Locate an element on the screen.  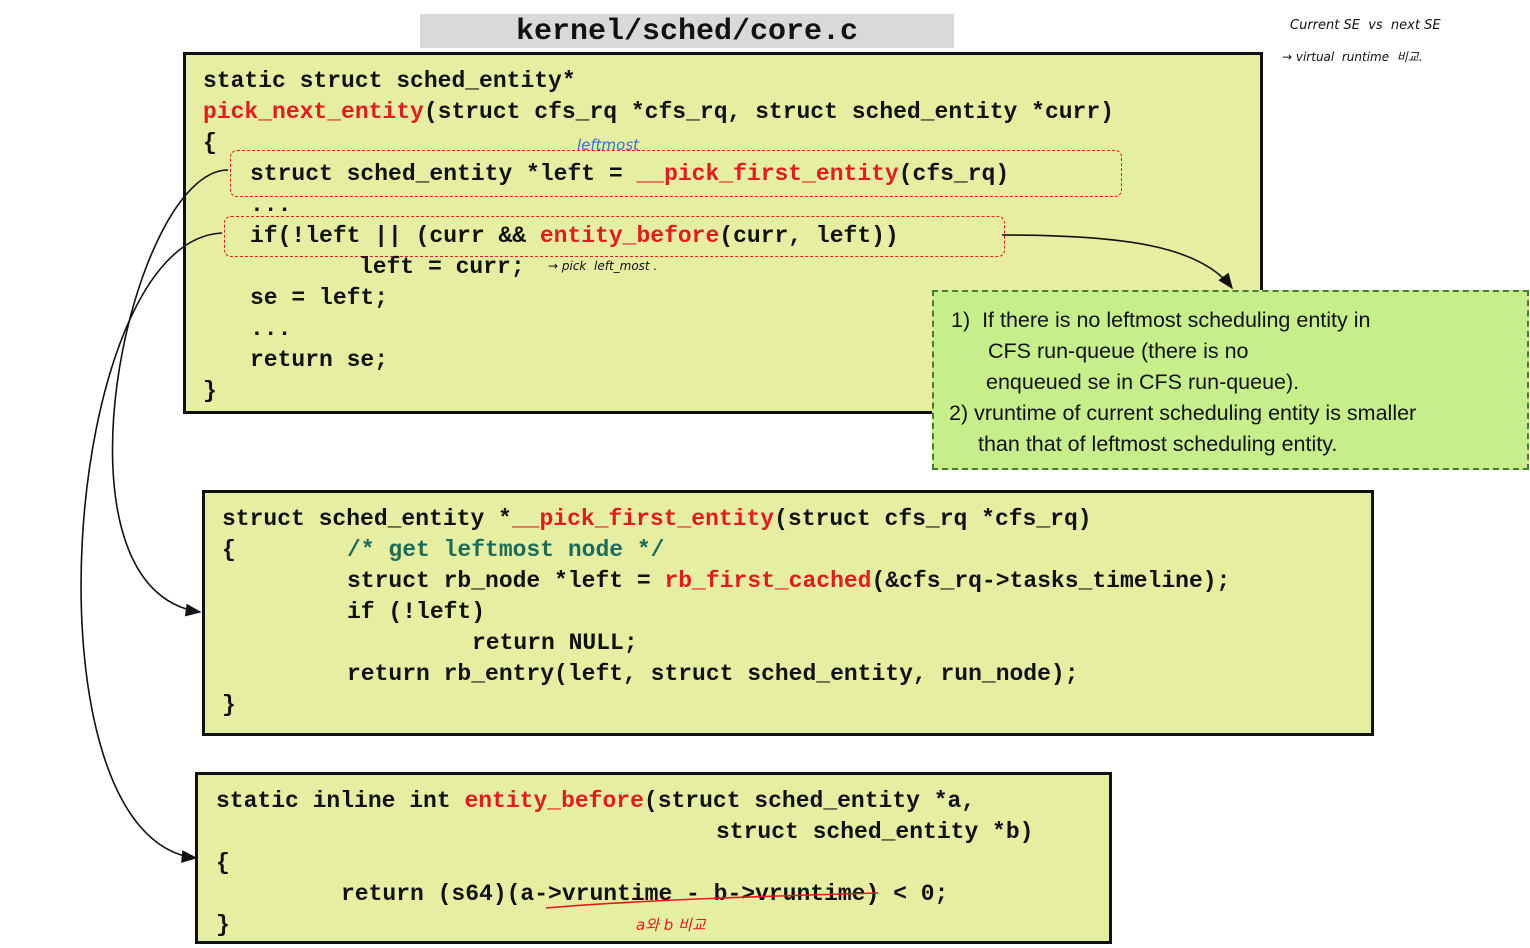
arrow-to-note is located at coordinates (1117, 262).